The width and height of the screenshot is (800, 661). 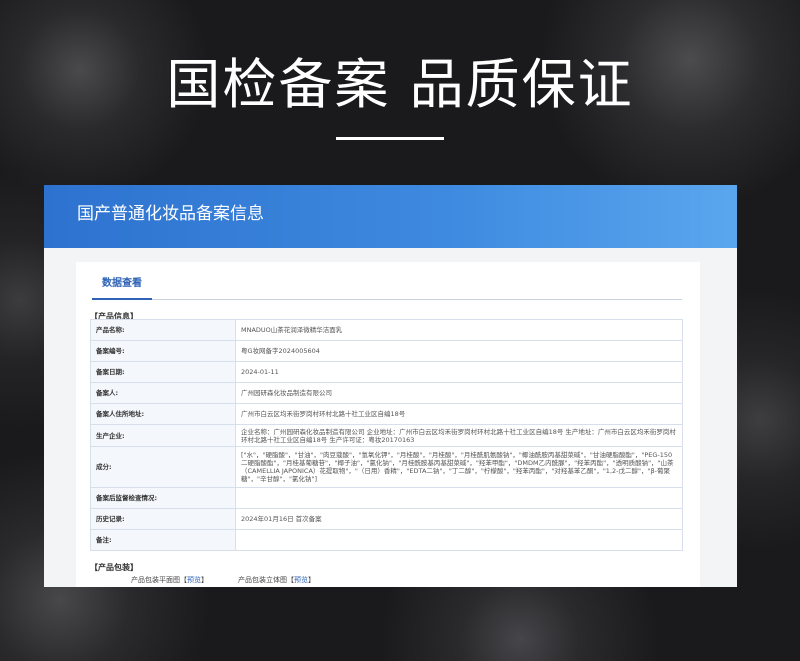 What do you see at coordinates (163, 414) in the screenshot?
I see `row-label: 备案人住所地址:` at bounding box center [163, 414].